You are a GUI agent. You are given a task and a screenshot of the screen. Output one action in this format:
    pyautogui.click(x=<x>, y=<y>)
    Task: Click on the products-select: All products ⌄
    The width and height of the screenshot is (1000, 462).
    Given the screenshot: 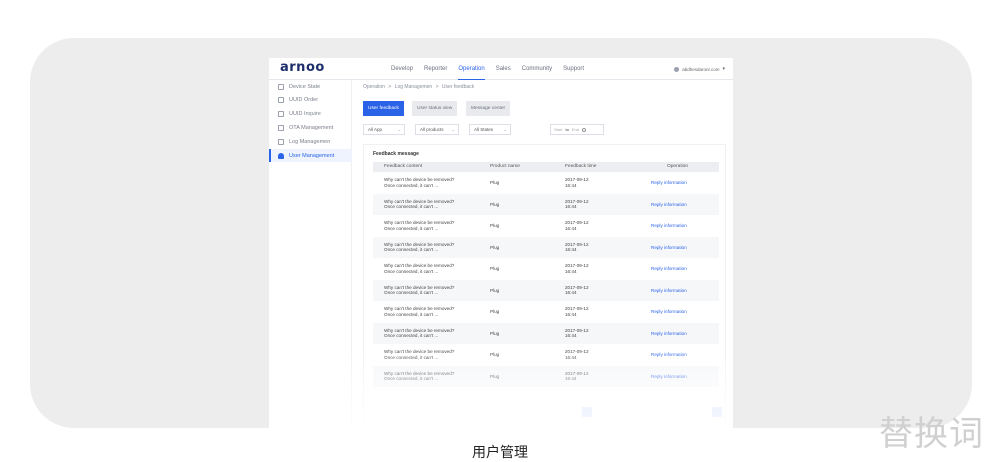 What is the action you would take?
    pyautogui.click(x=437, y=129)
    